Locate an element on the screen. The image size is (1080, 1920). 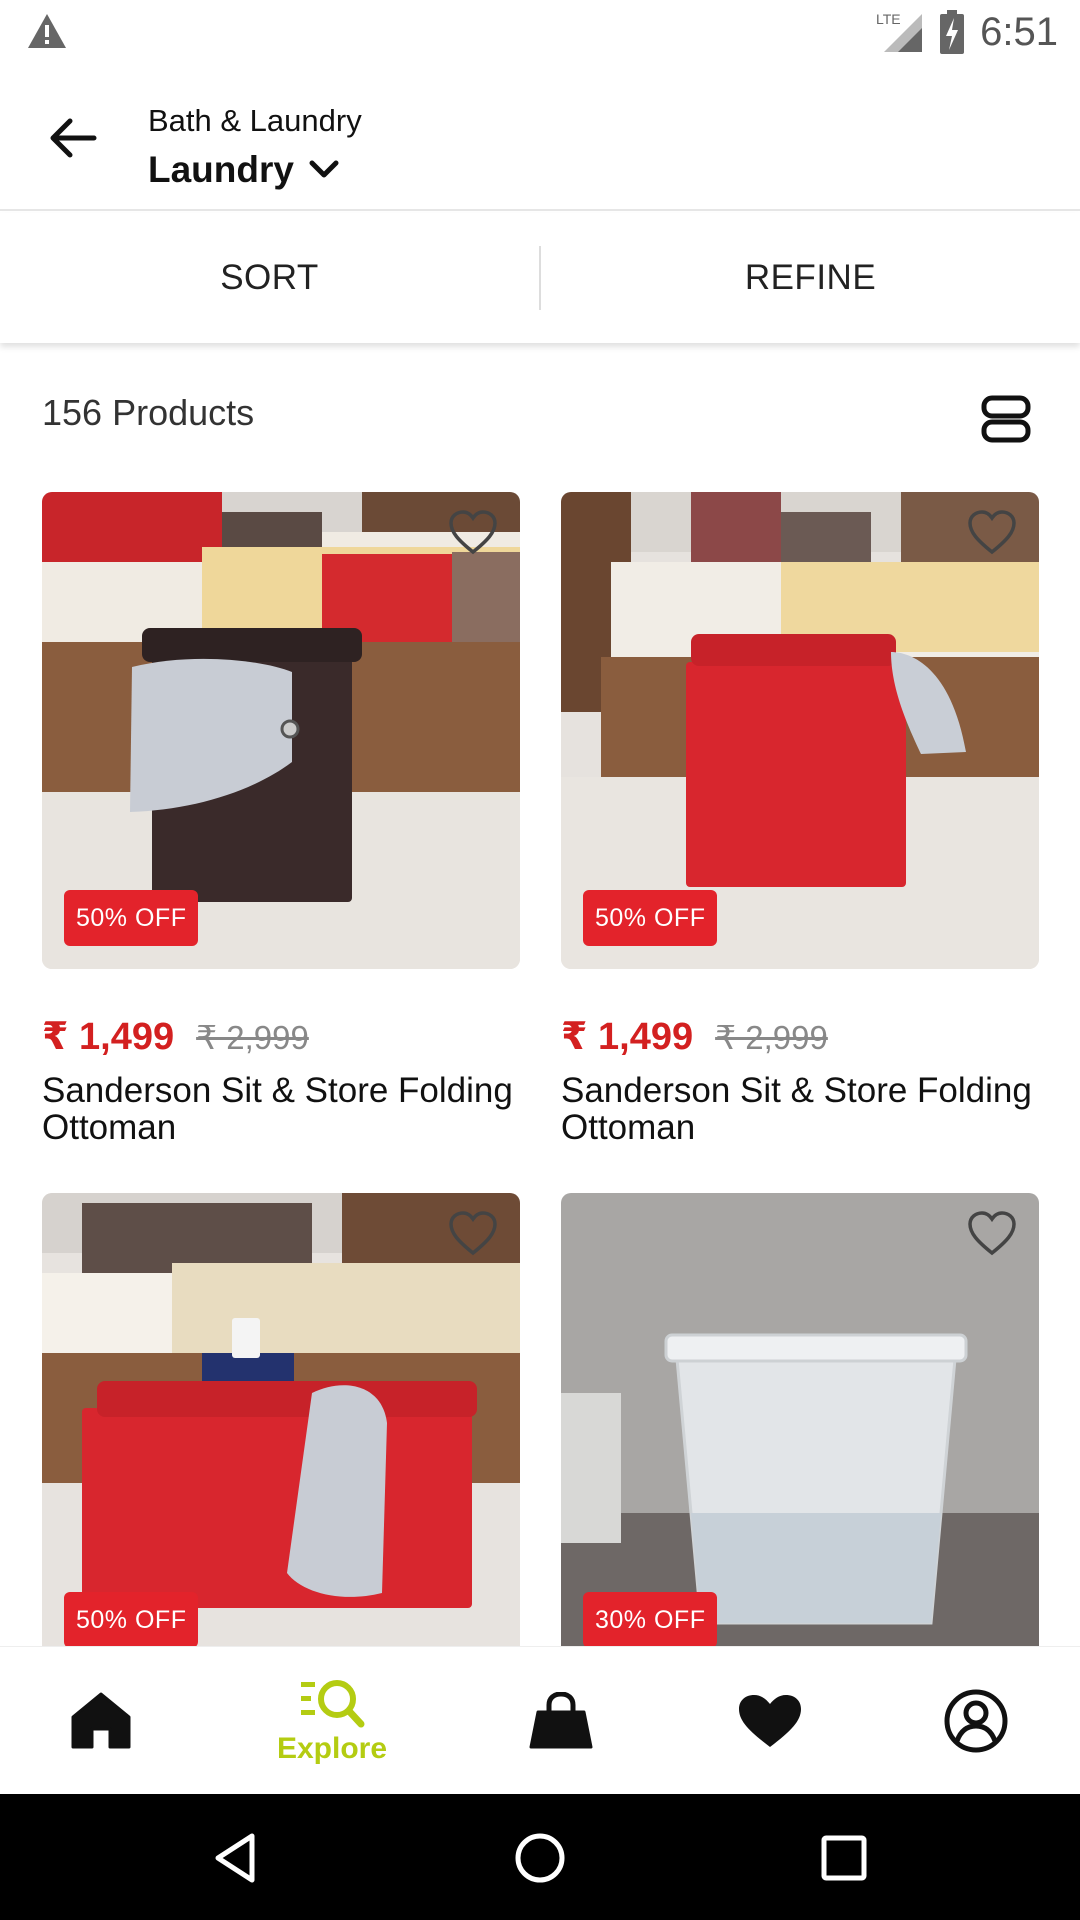
product-card: 50% OFF is located at coordinates (281, 1419).